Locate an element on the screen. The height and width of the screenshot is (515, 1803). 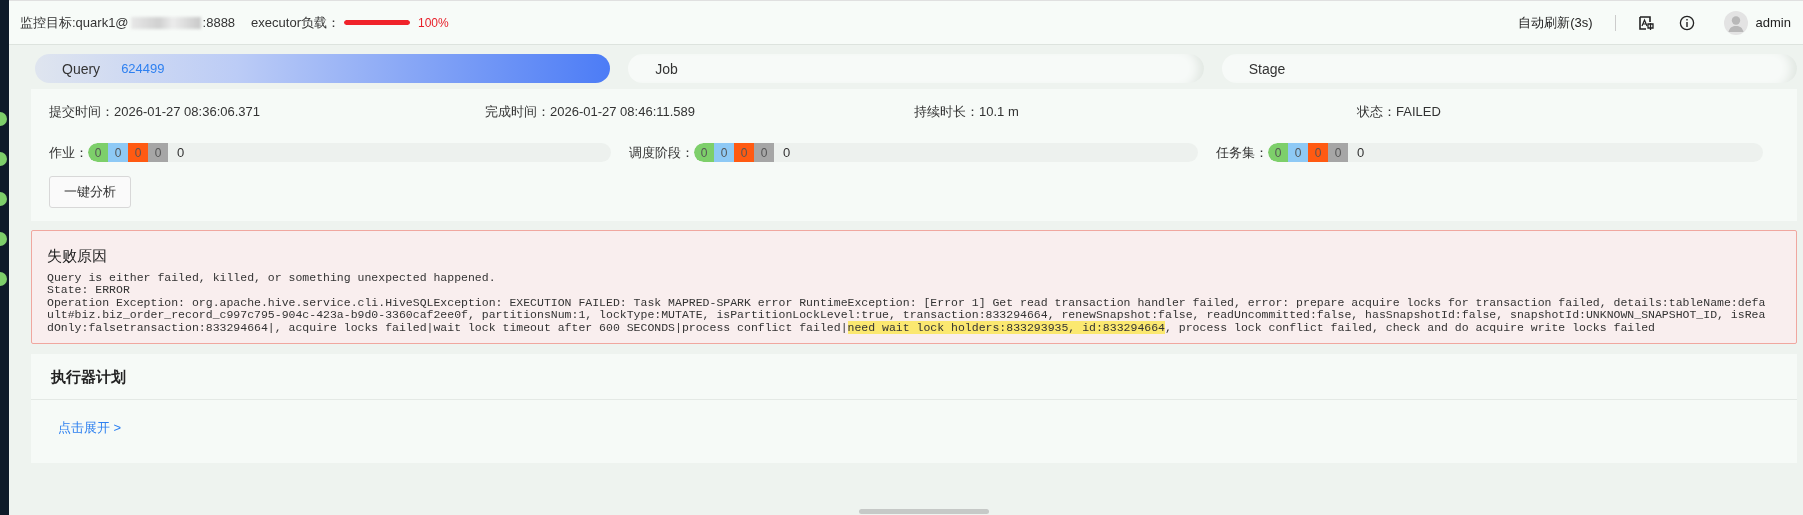
tab: Job is located at coordinates (916, 68).